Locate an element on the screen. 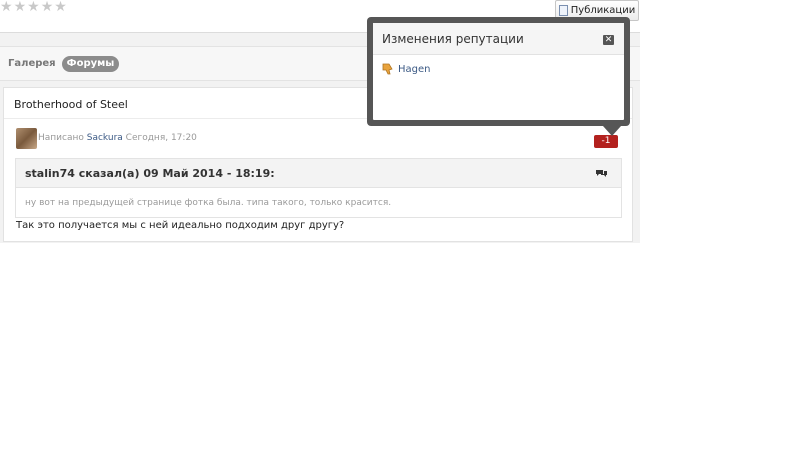  speech-bubbles-icon is located at coordinates (601, 173).